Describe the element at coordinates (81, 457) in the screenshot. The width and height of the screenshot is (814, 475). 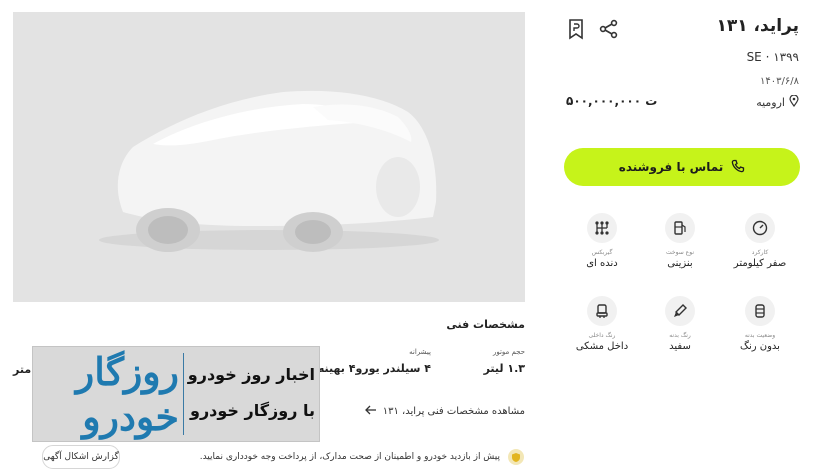
I see `report-listing-button: گزارش اشکال آگهی` at that location.